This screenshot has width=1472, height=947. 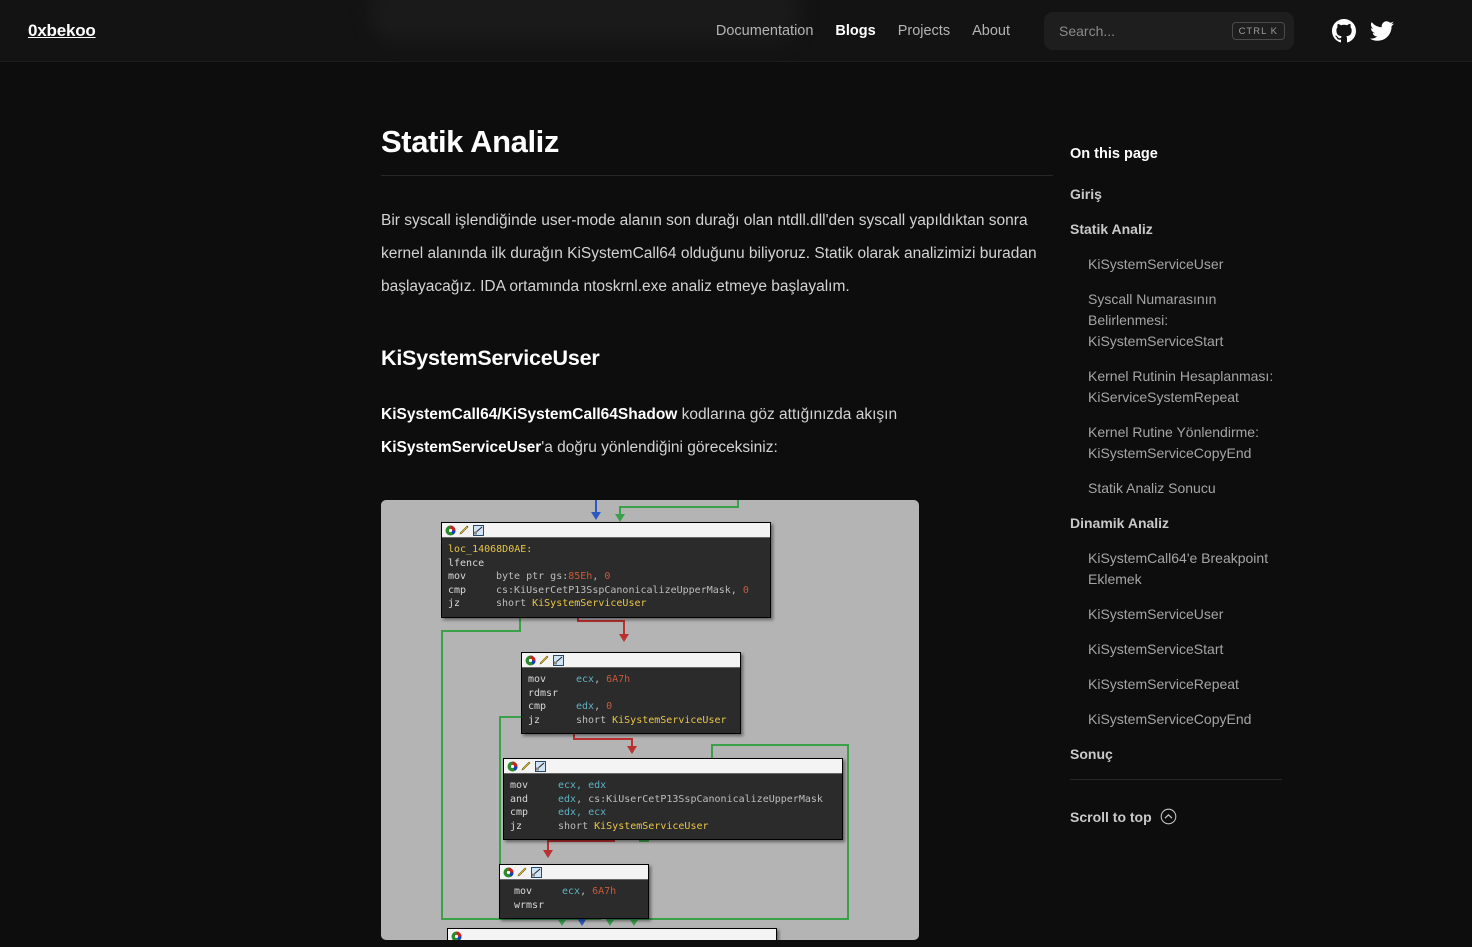 What do you see at coordinates (1382, 31) in the screenshot?
I see `twitter-icon` at bounding box center [1382, 31].